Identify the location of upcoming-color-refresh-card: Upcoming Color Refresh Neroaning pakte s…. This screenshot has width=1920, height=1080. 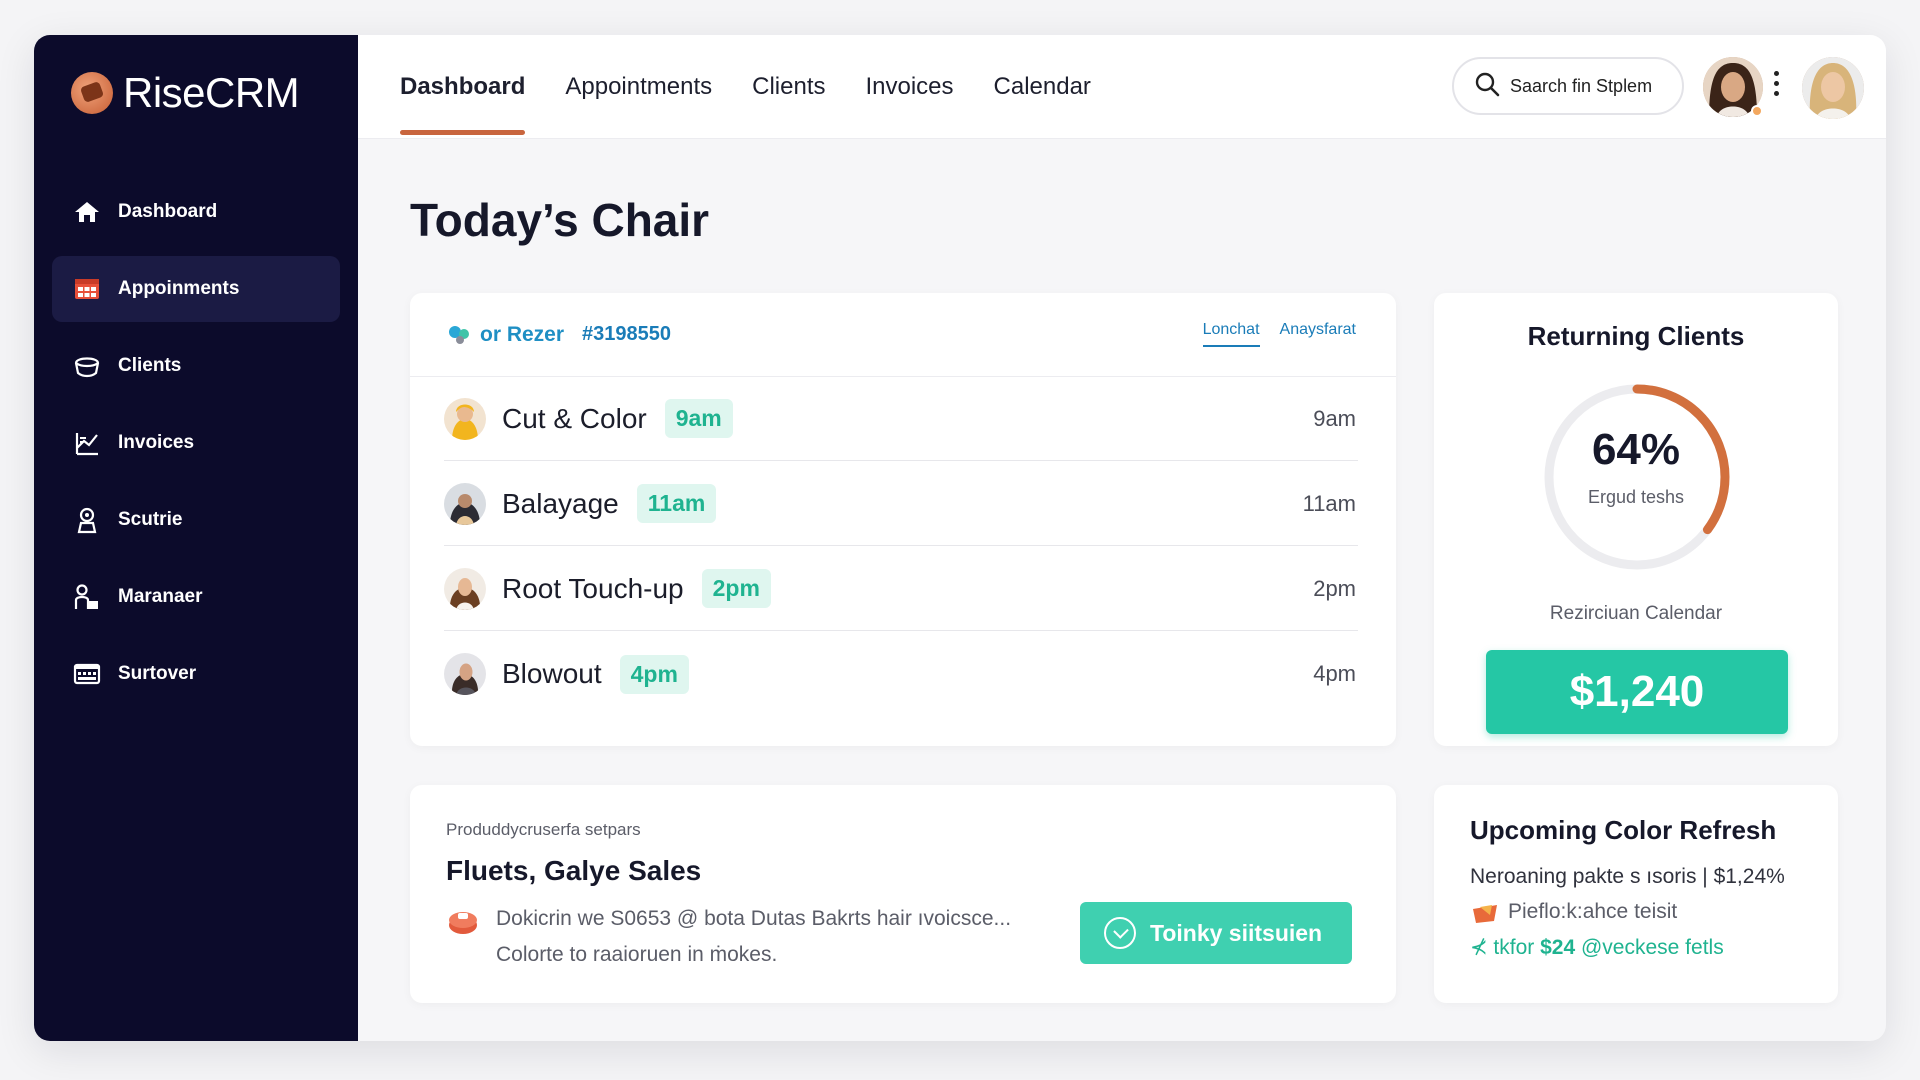
(1636, 894).